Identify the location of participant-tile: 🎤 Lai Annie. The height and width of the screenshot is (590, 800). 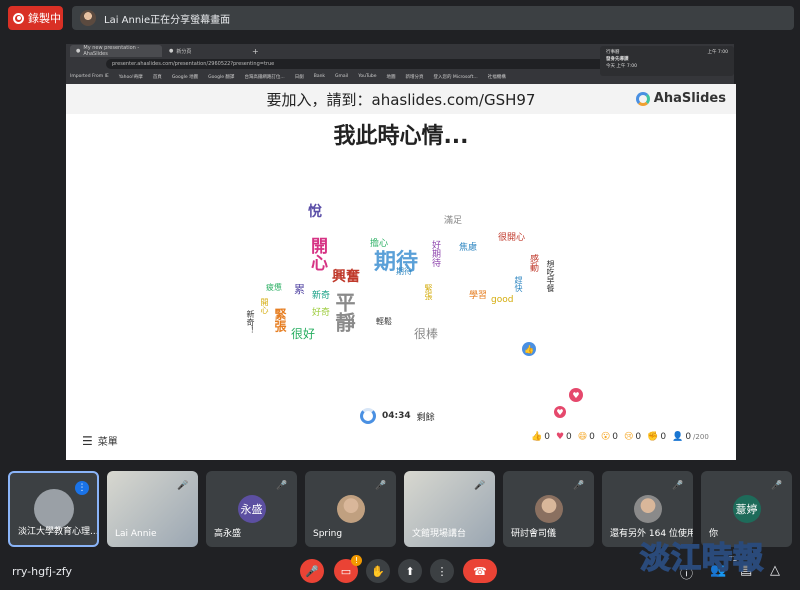
(152, 509).